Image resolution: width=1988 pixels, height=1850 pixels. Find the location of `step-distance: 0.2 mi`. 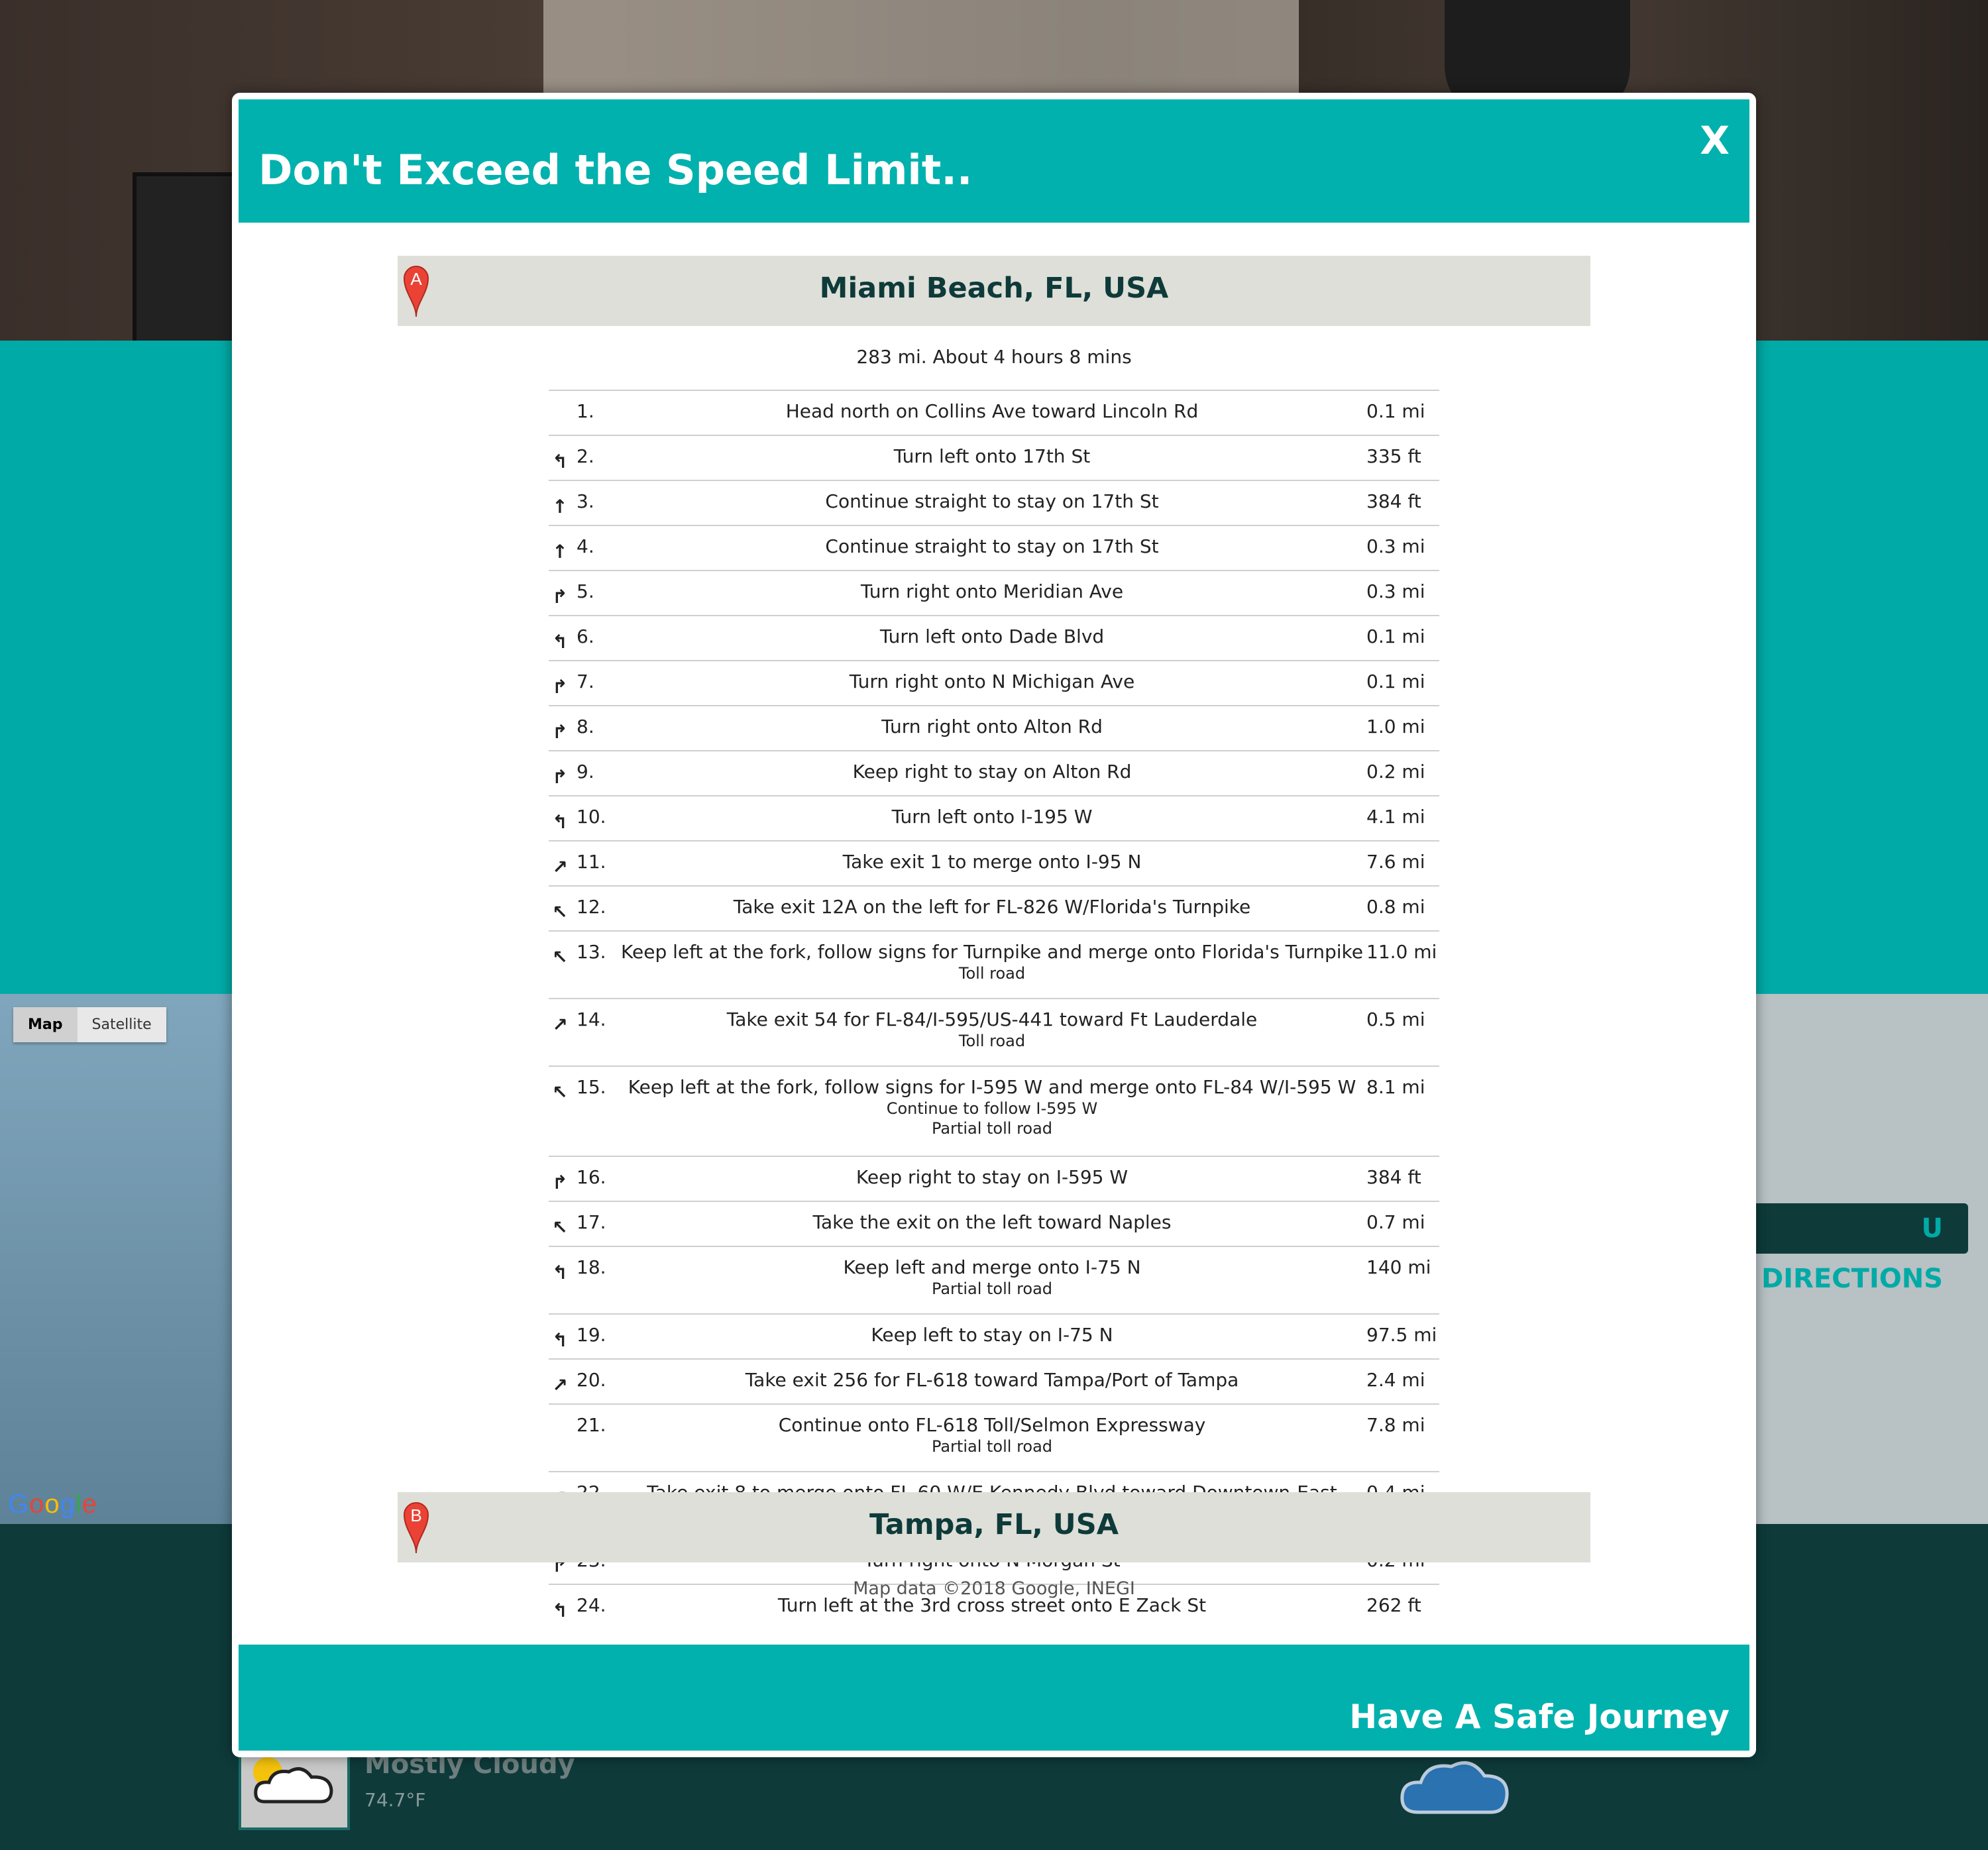

step-distance: 0.2 mi is located at coordinates (1402, 773).